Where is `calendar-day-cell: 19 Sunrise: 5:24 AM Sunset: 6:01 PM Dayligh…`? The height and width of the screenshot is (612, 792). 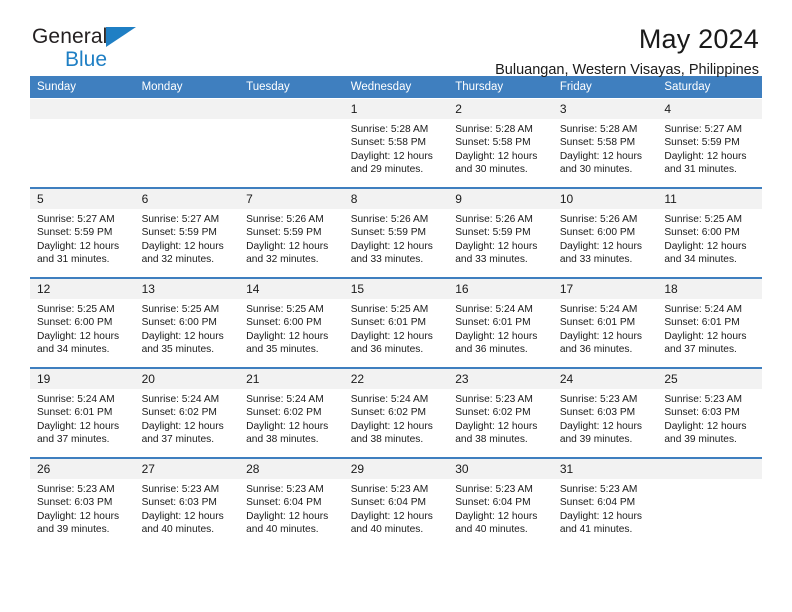
calendar-day-cell: 19 Sunrise: 5:24 AM Sunset: 6:01 PM Dayligh… is located at coordinates (82, 413).